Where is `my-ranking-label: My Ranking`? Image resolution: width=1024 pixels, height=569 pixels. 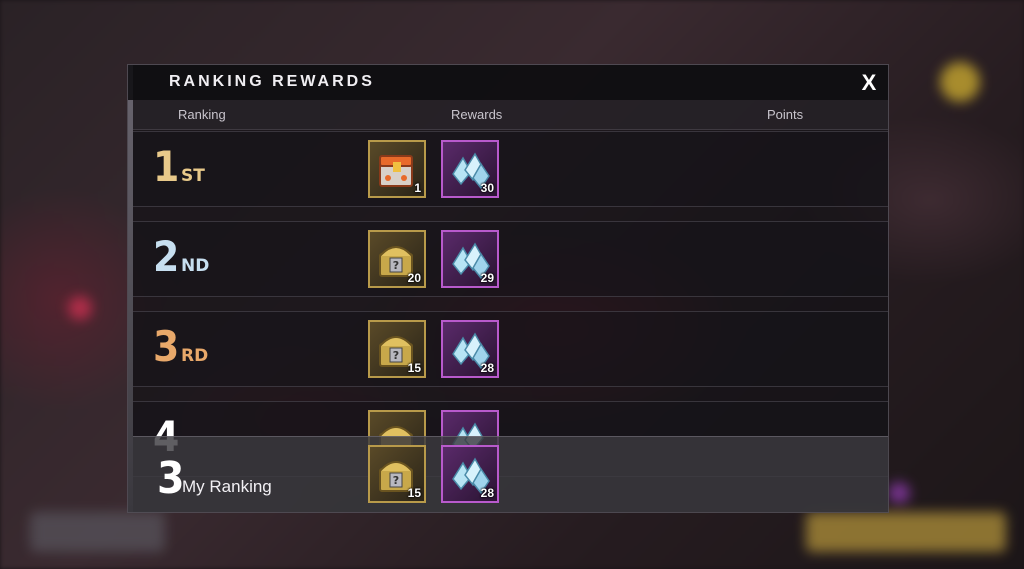
my-ranking-label: My Ranking is located at coordinates (227, 486).